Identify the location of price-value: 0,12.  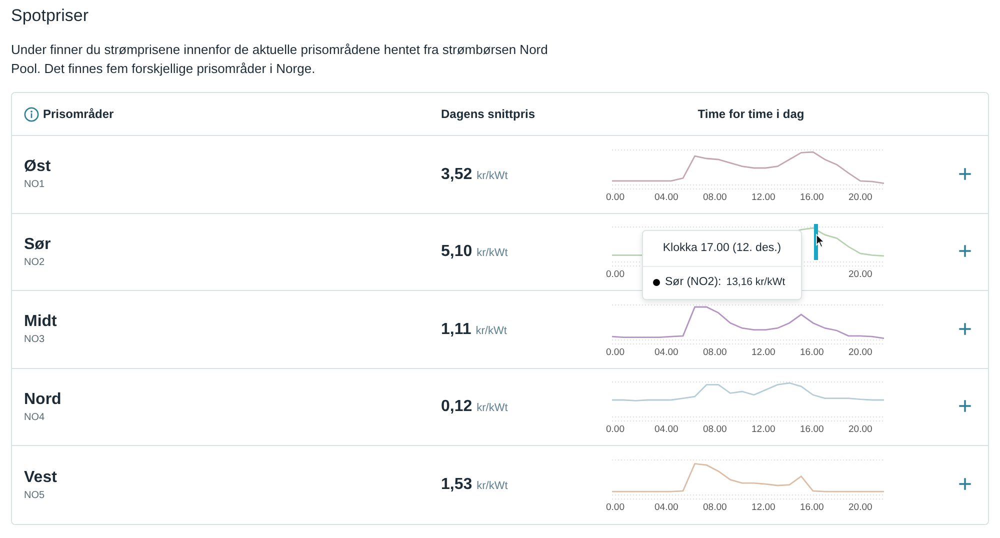
(456, 407).